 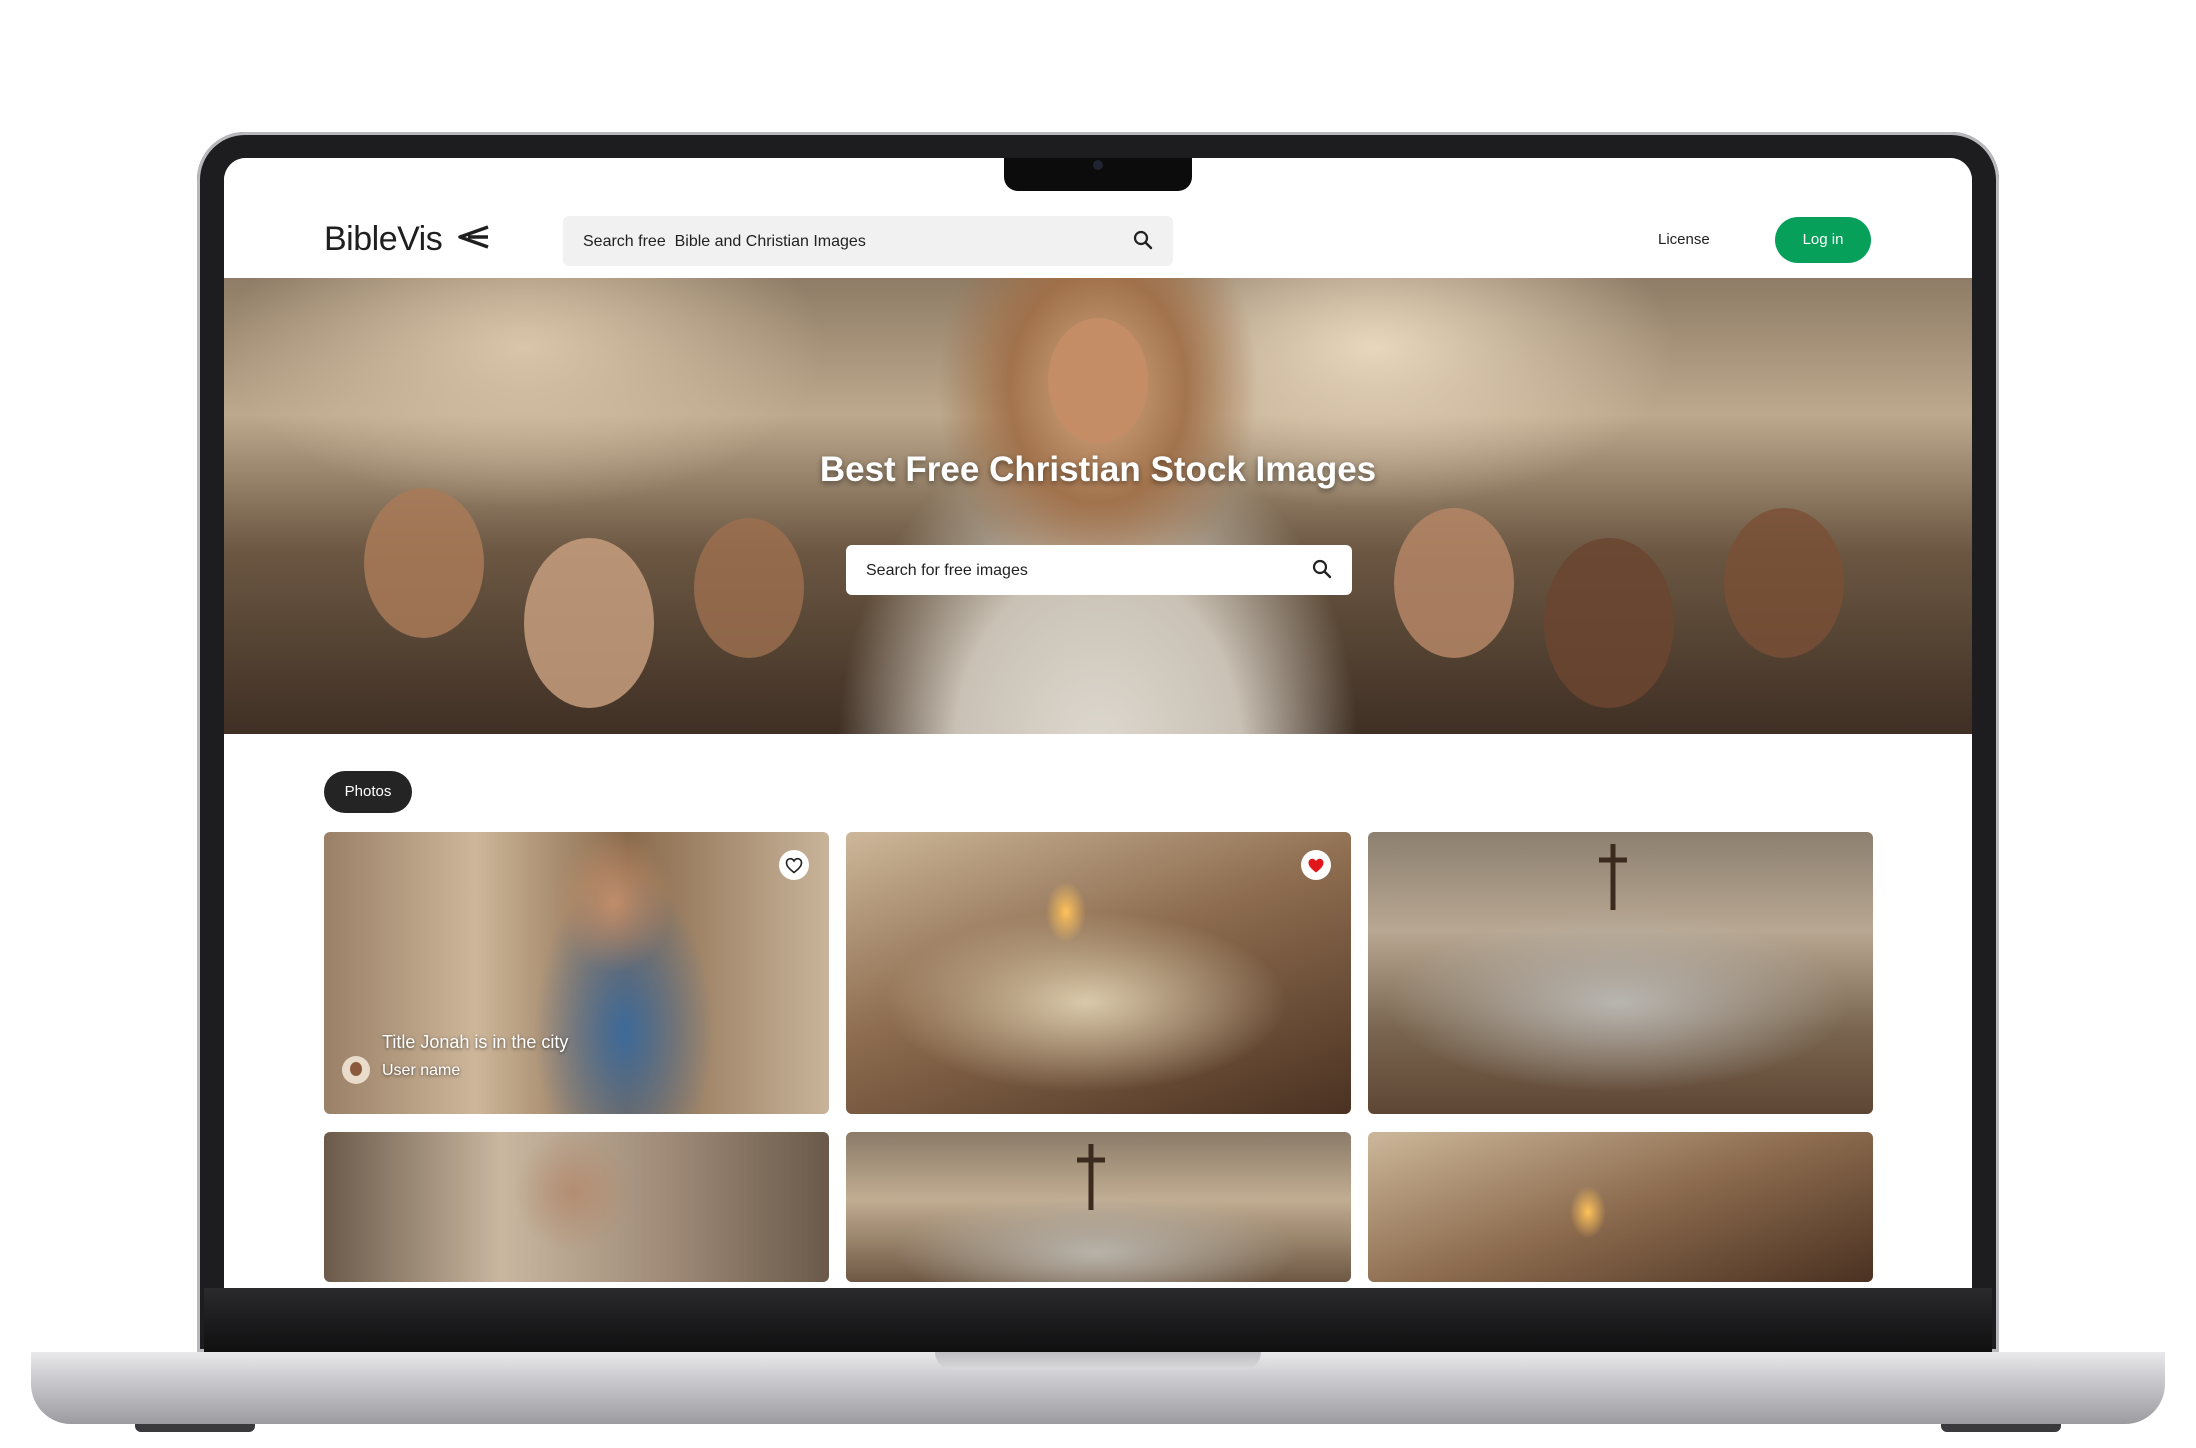 I want to click on camera-lens, so click(x=1098, y=165).